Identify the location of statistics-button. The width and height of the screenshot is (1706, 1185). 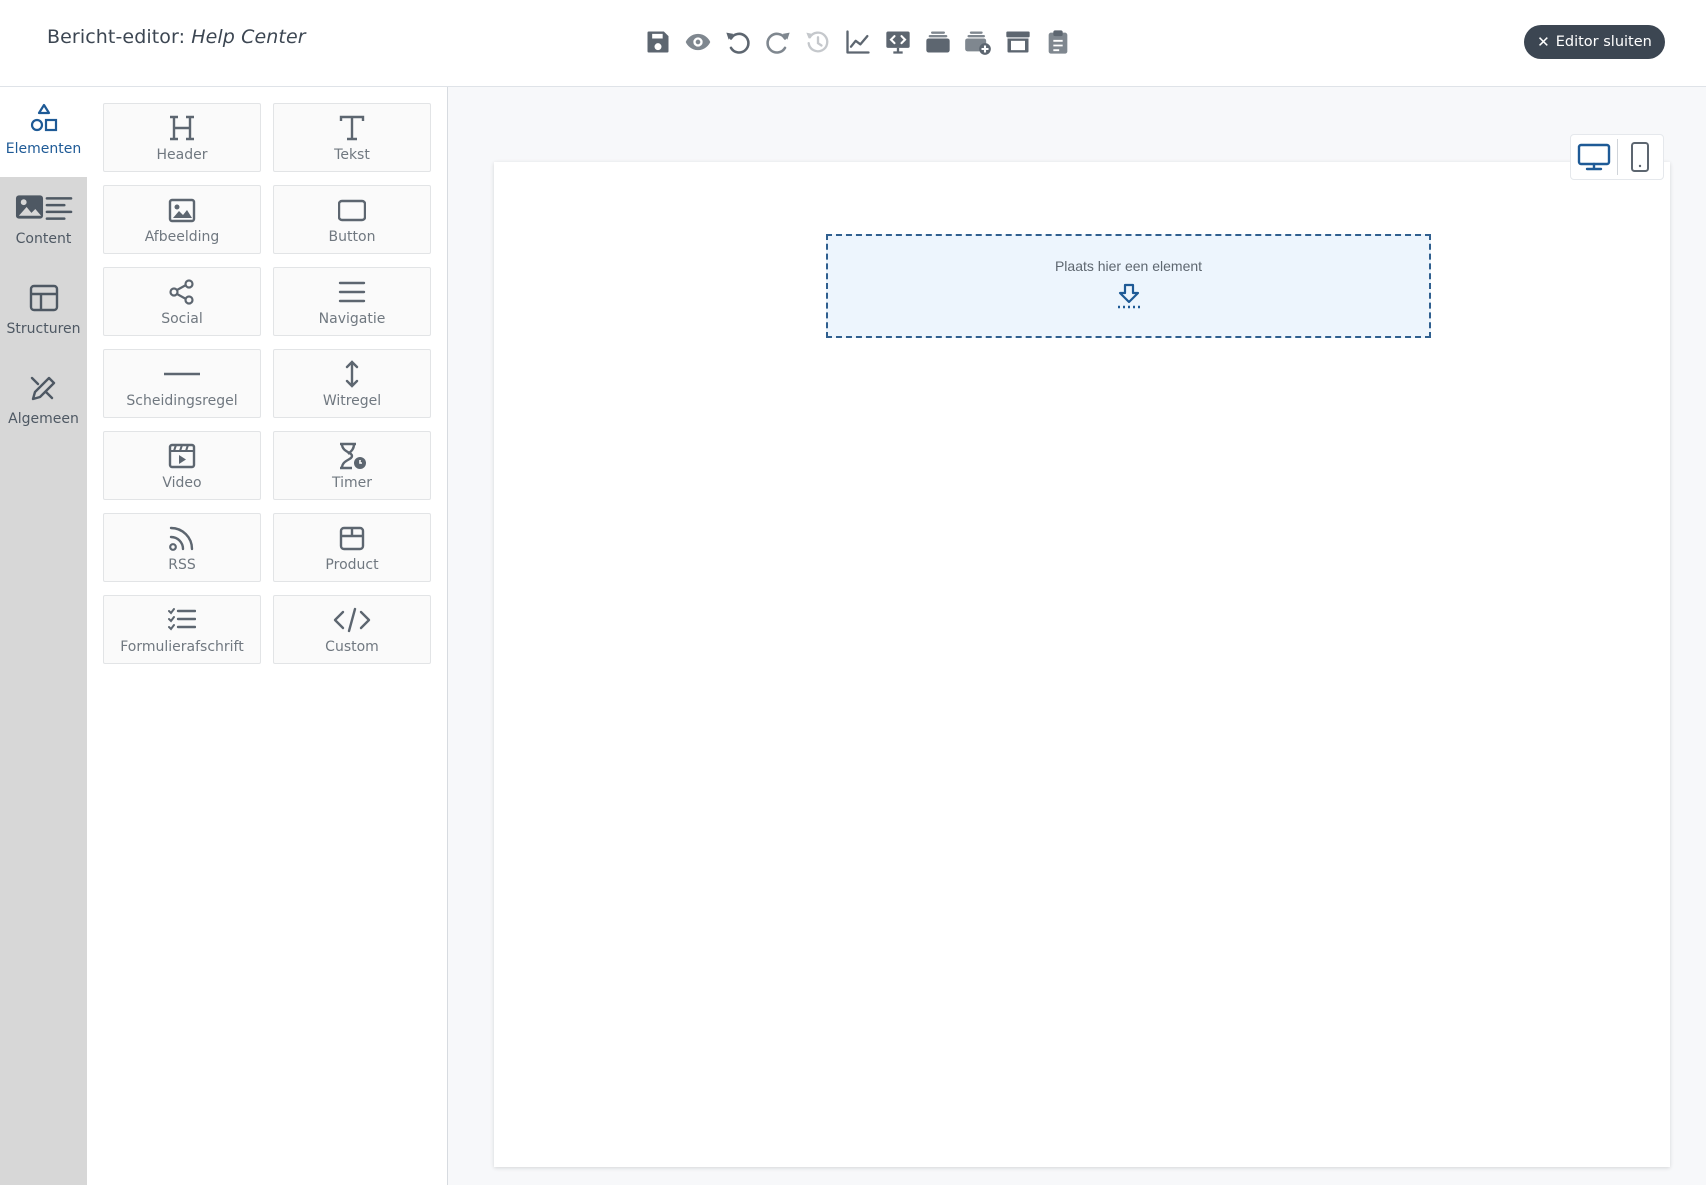
(858, 42).